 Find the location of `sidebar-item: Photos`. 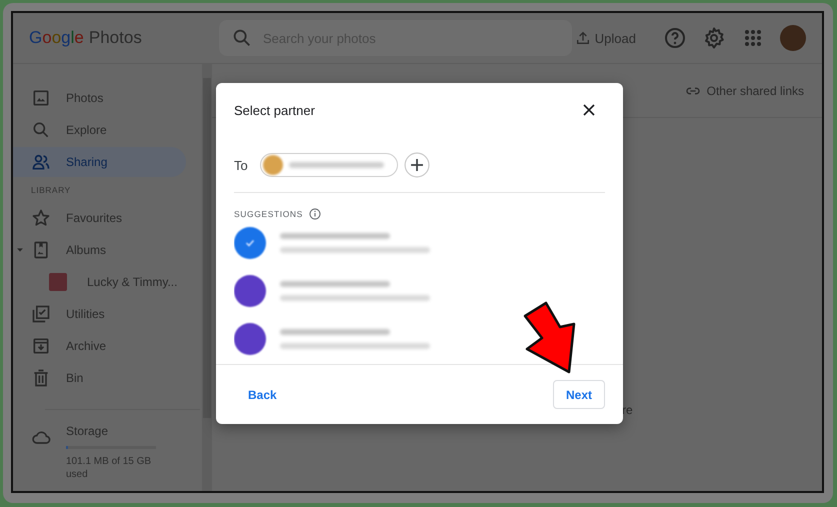

sidebar-item: Photos is located at coordinates (99, 98).